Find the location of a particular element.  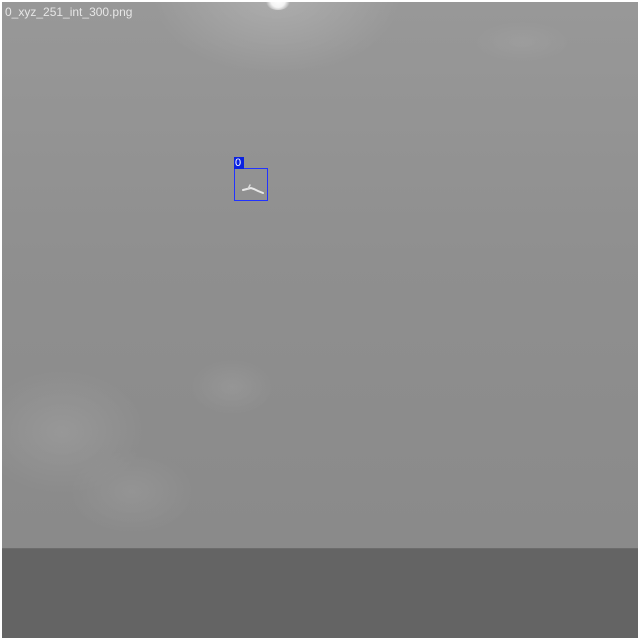

sun-glare is located at coordinates (278, 6).